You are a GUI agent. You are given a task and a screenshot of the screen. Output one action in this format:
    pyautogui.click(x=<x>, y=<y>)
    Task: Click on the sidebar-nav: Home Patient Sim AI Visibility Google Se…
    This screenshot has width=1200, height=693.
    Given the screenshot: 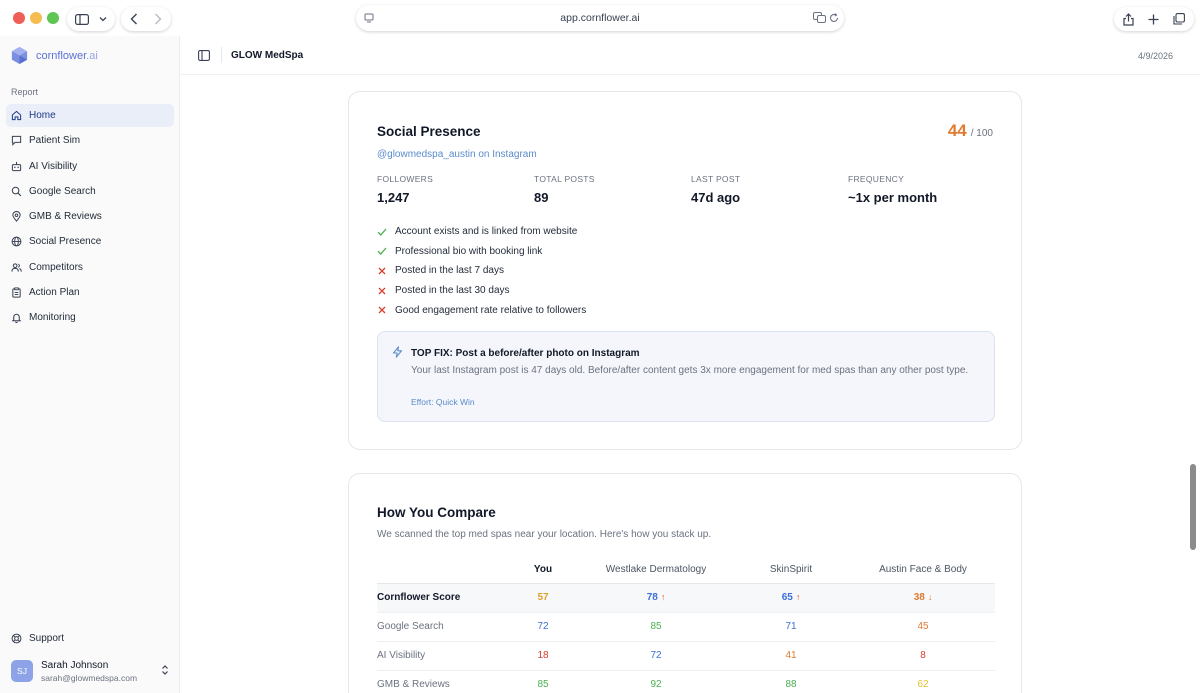 What is the action you would take?
    pyautogui.click(x=90, y=218)
    